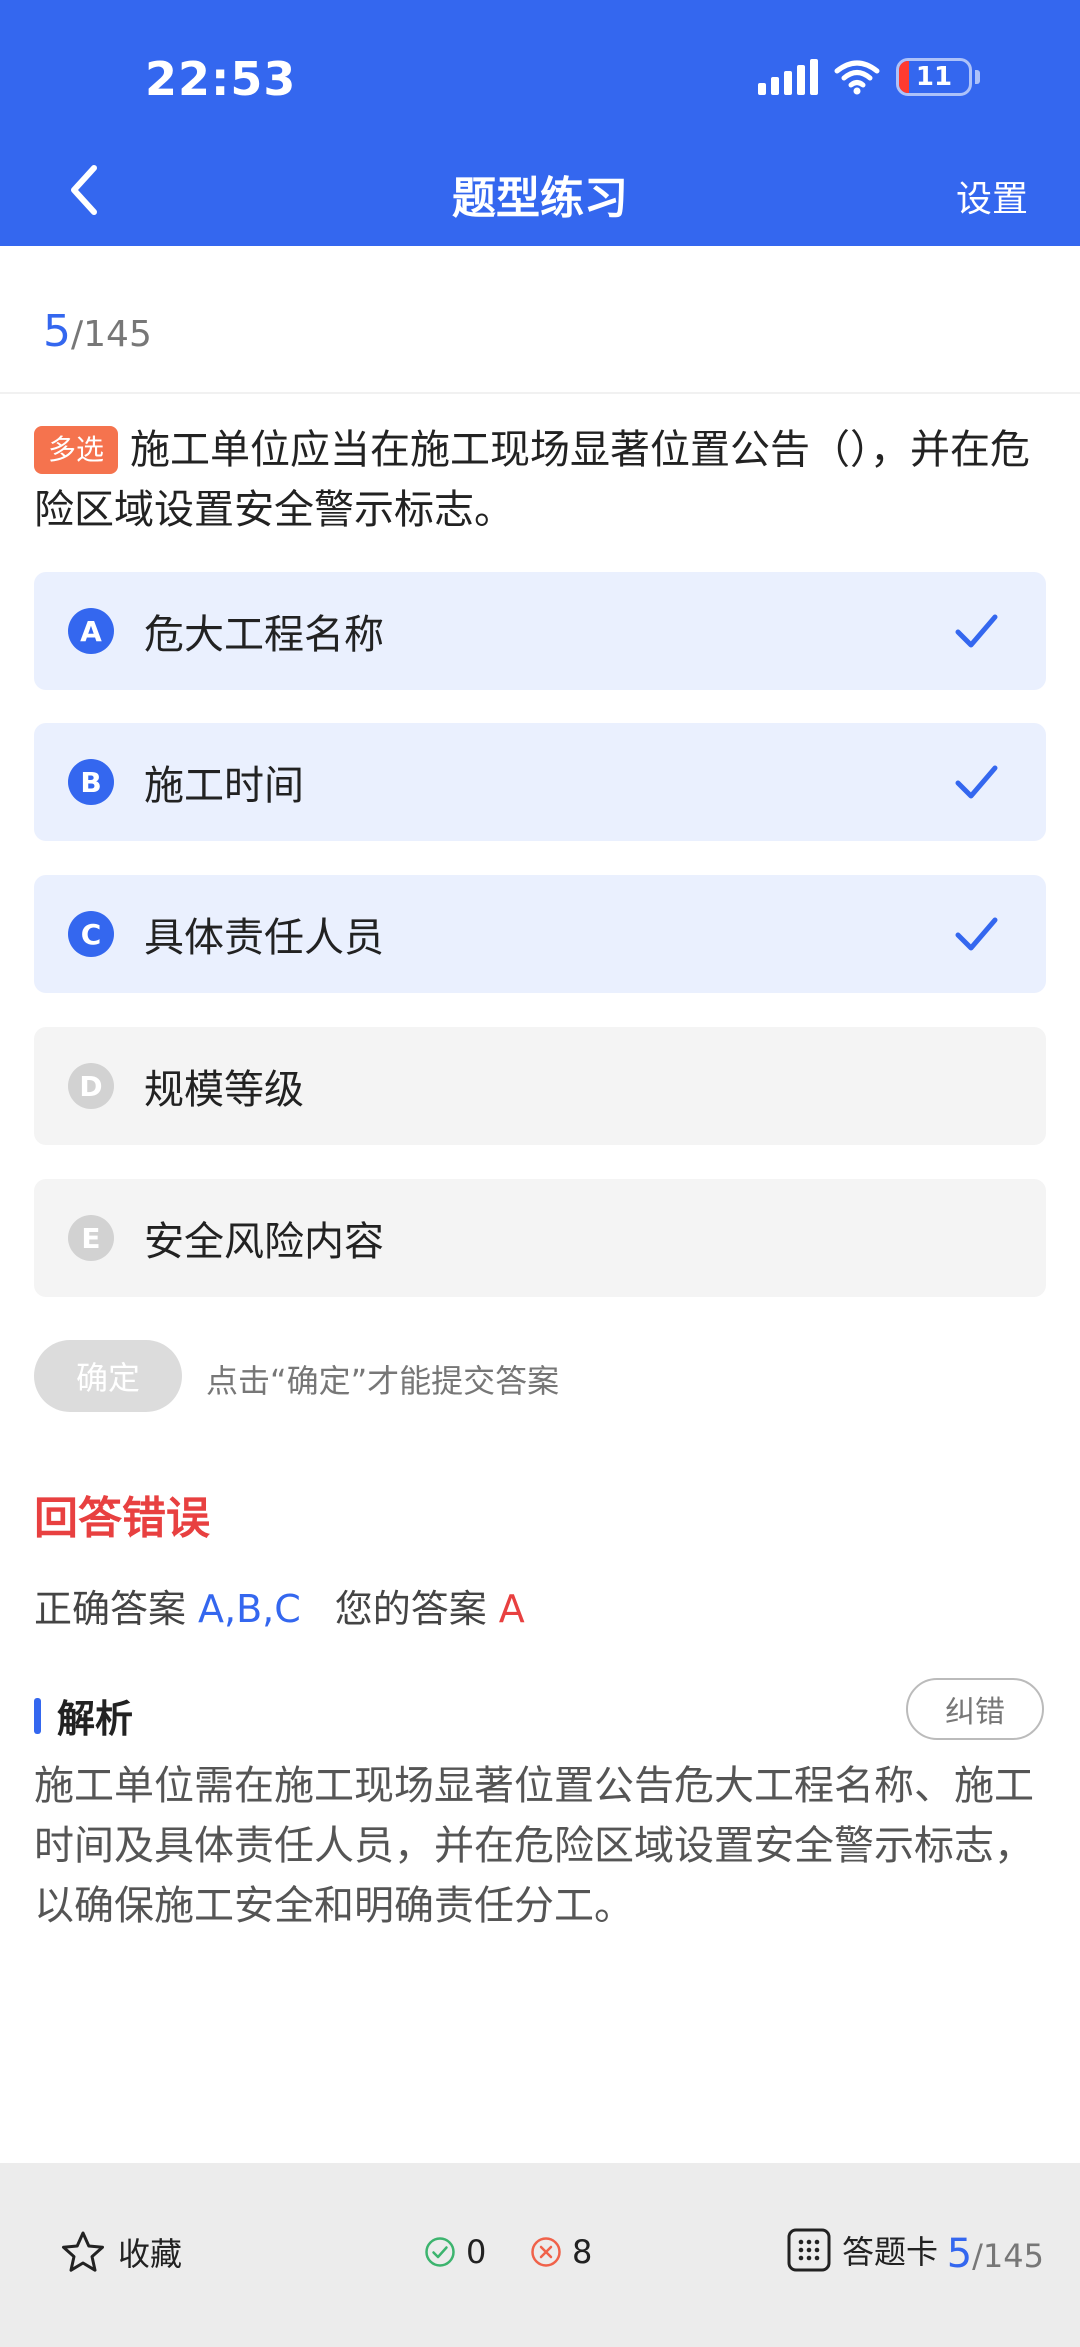 The width and height of the screenshot is (1080, 2347). I want to click on question-stem: 多选 施工单位应当在施工现场显著位置公告（），并在危险区域设置安全警示标志。, so click(539, 480).